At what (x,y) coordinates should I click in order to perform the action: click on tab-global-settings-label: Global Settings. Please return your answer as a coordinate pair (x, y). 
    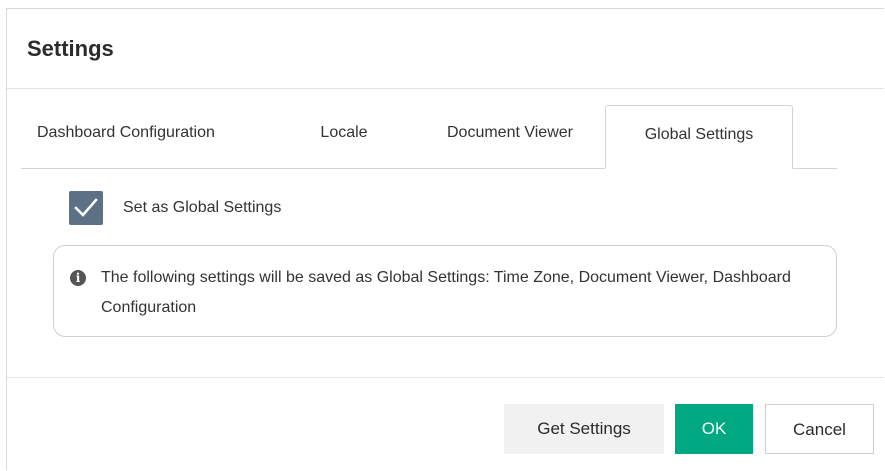
    Looking at the image, I should click on (699, 134).